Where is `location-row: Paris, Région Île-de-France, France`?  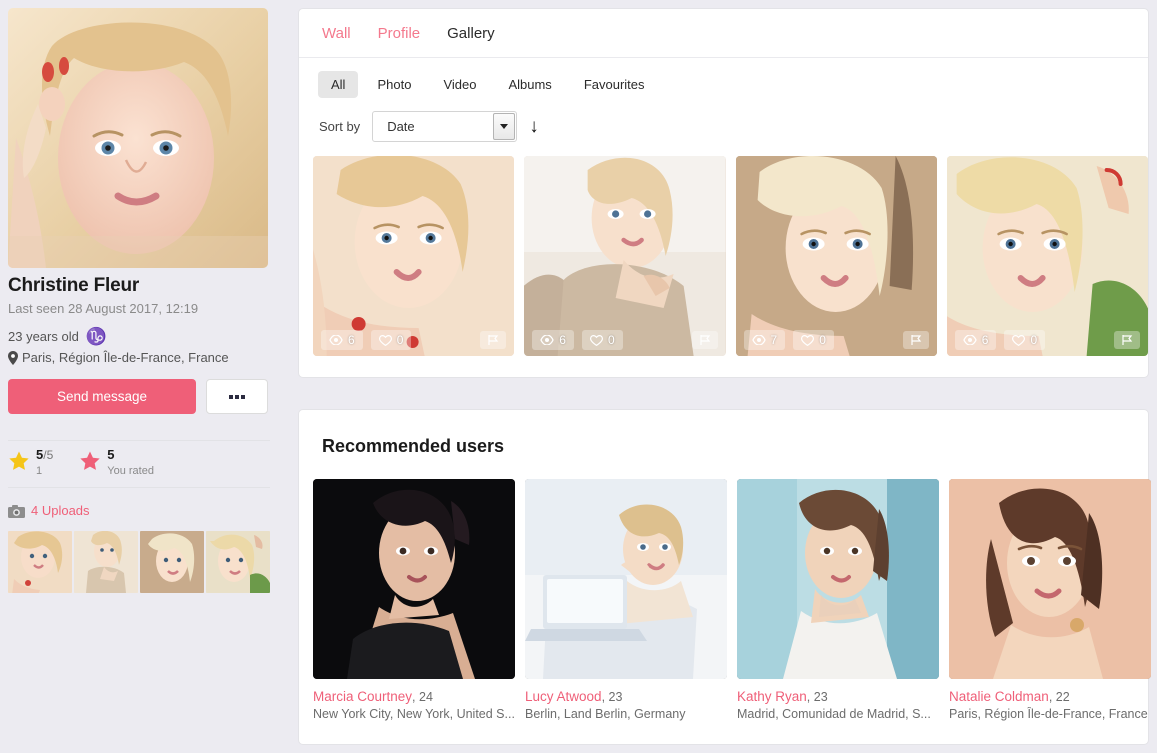
location-row: Paris, Région Île-de-France, France is located at coordinates (118, 357).